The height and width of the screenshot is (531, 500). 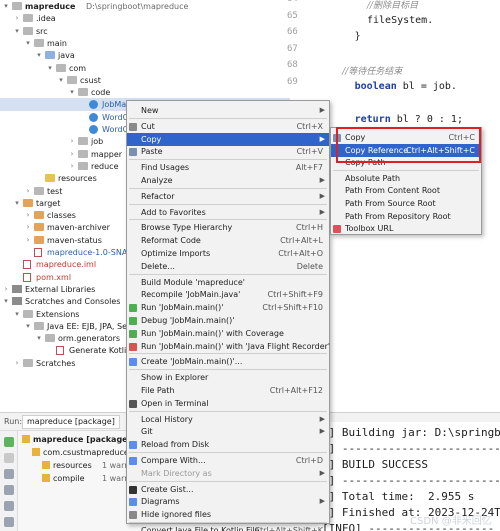 What do you see at coordinates (408, 119) in the screenshot?
I see `code-line: return bl ? 0 : 1;` at bounding box center [408, 119].